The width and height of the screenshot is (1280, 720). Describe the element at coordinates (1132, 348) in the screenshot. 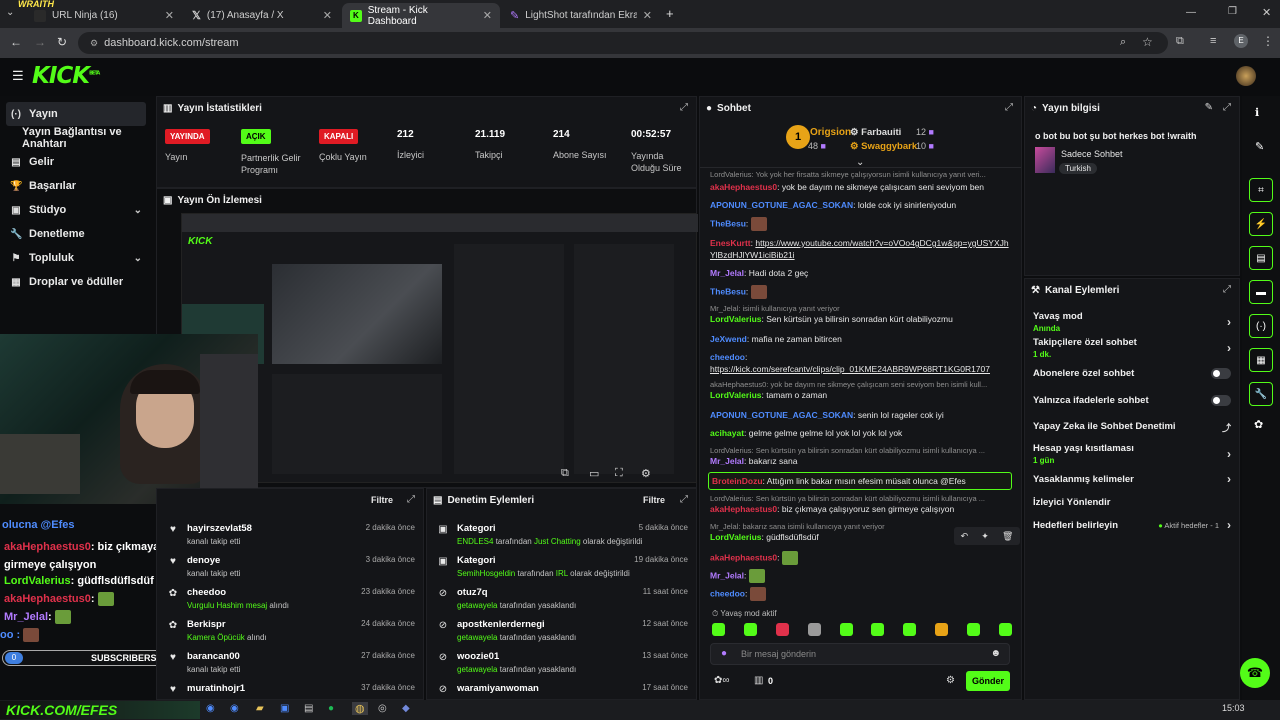

I see `followers-only-action: Takipçilere özel sohbet 1 dk. ›` at that location.